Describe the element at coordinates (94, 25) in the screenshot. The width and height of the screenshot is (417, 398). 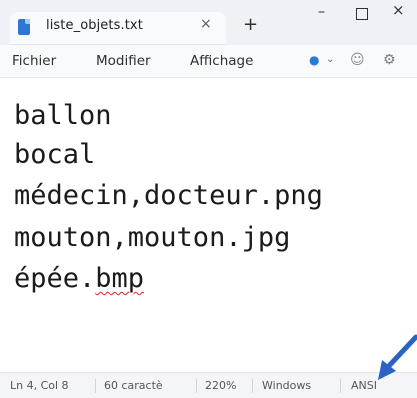
I see `tab-title: liste_objets.txt` at that location.